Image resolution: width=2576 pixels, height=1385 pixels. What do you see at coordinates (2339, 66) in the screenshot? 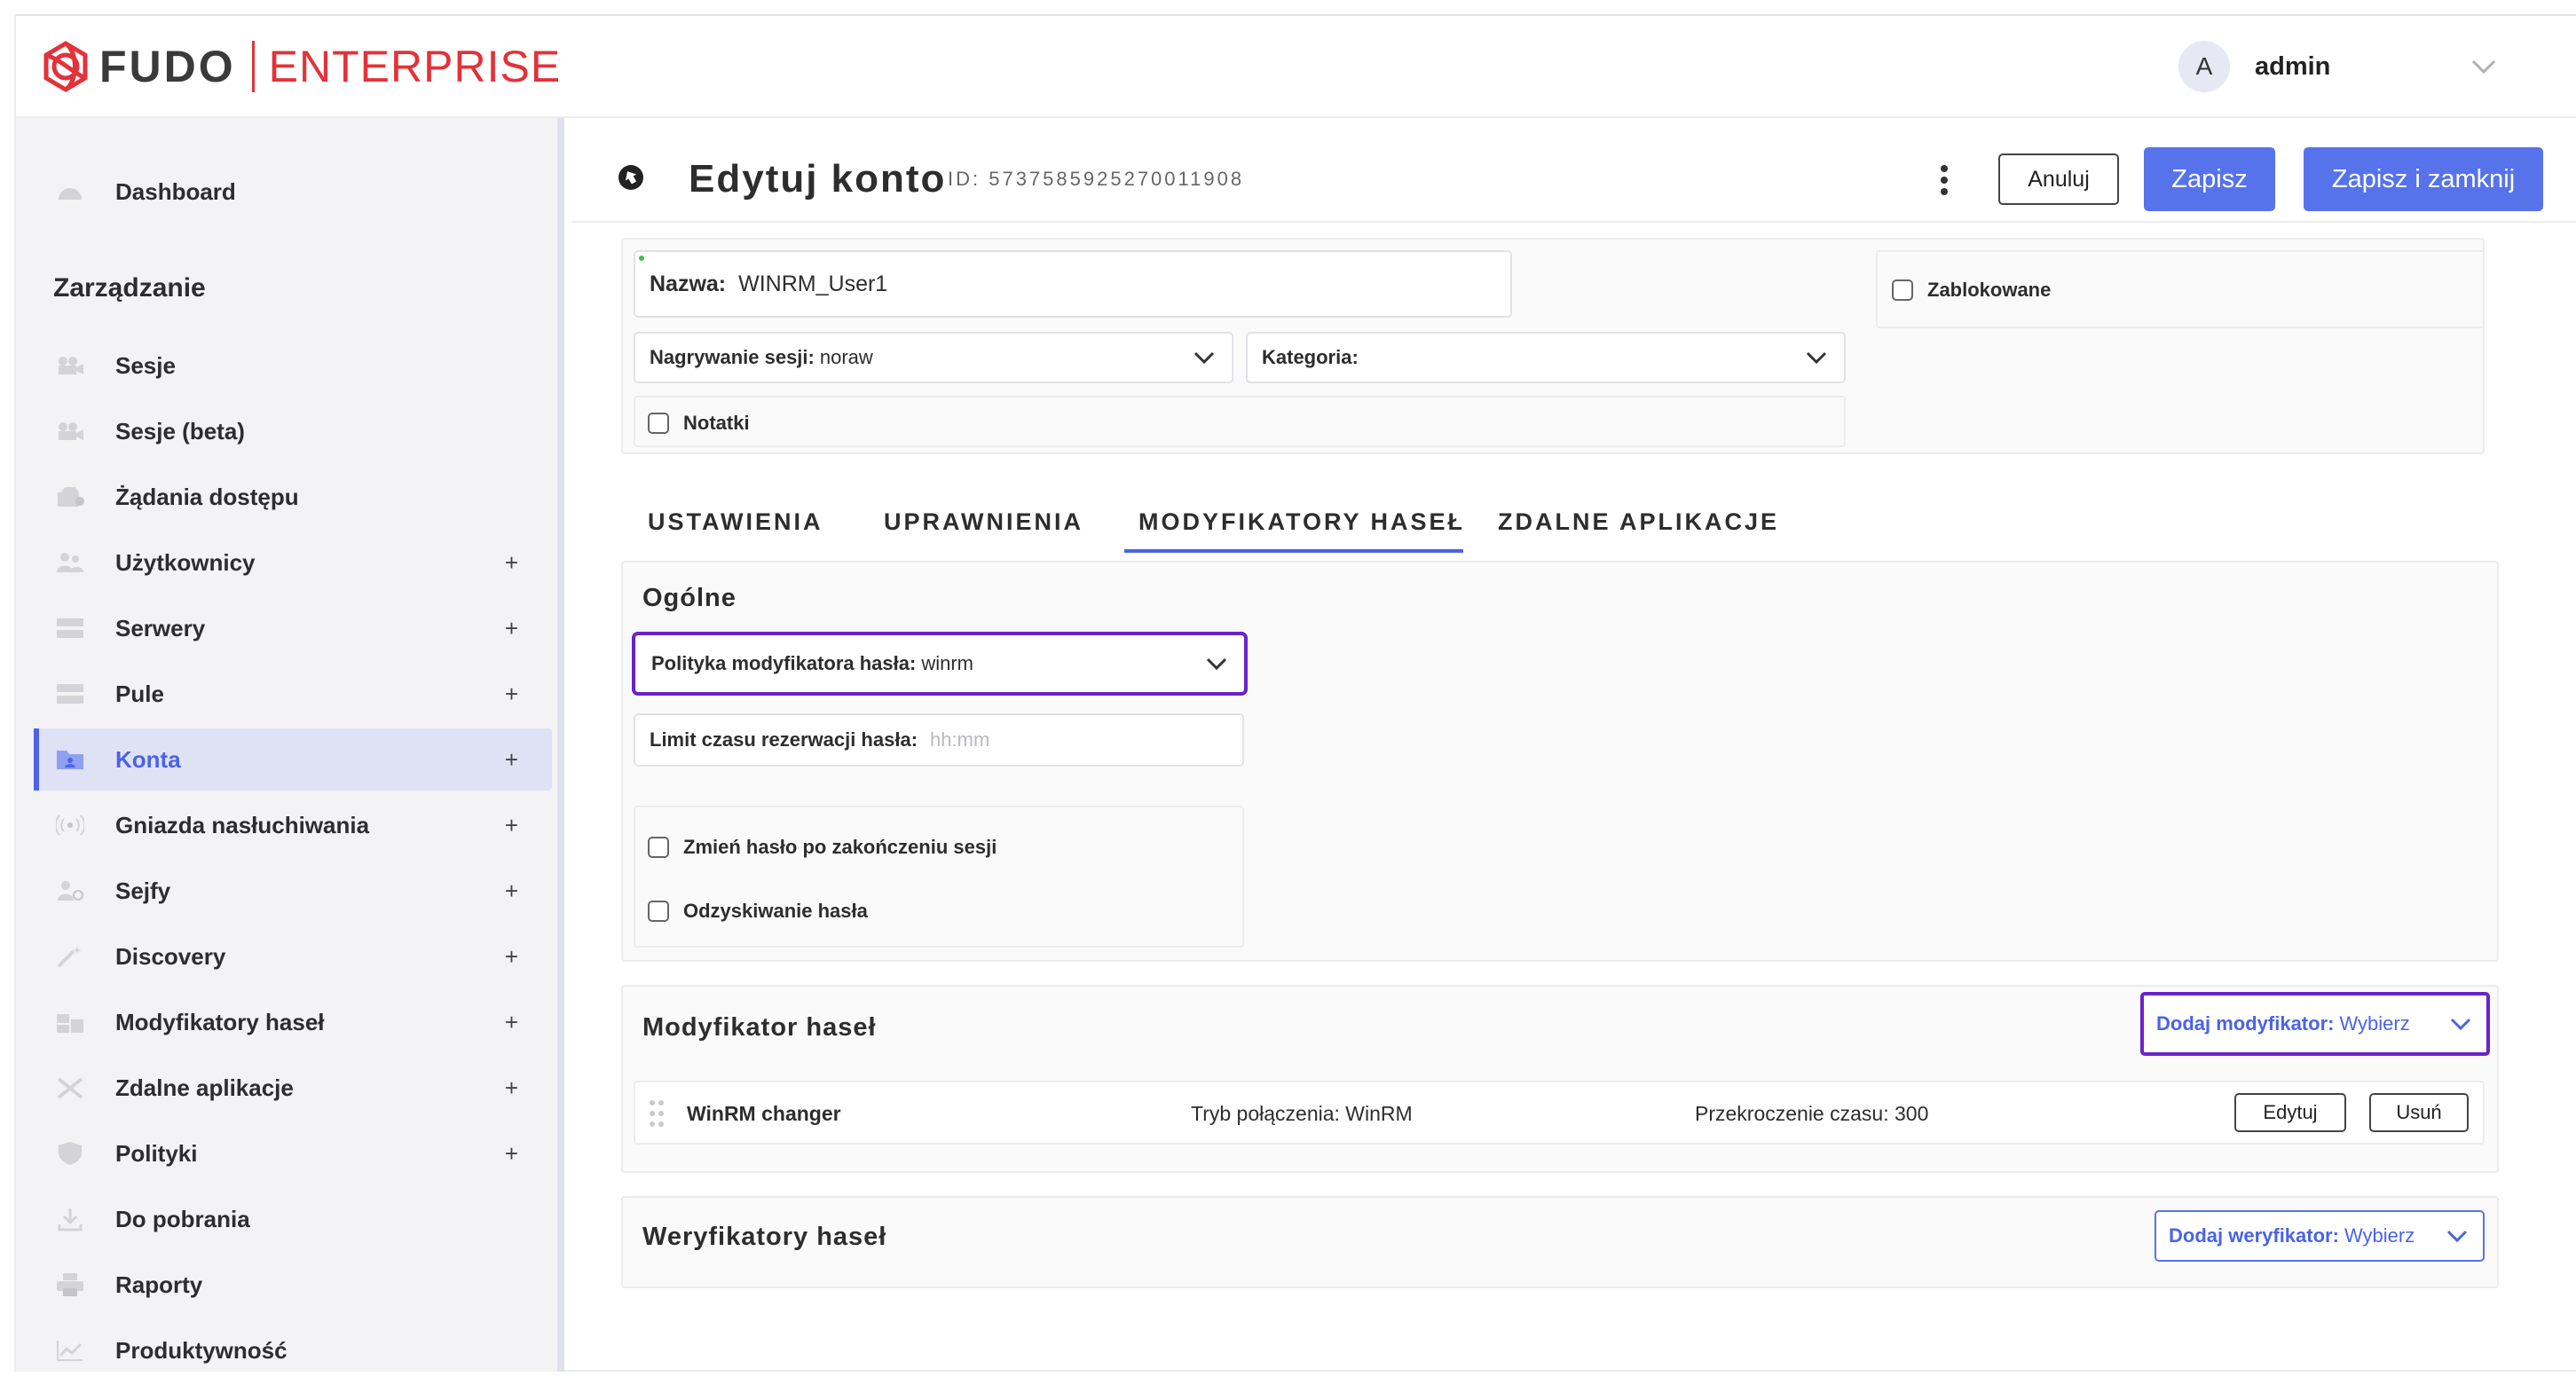
I see `user-menu: A admin` at bounding box center [2339, 66].